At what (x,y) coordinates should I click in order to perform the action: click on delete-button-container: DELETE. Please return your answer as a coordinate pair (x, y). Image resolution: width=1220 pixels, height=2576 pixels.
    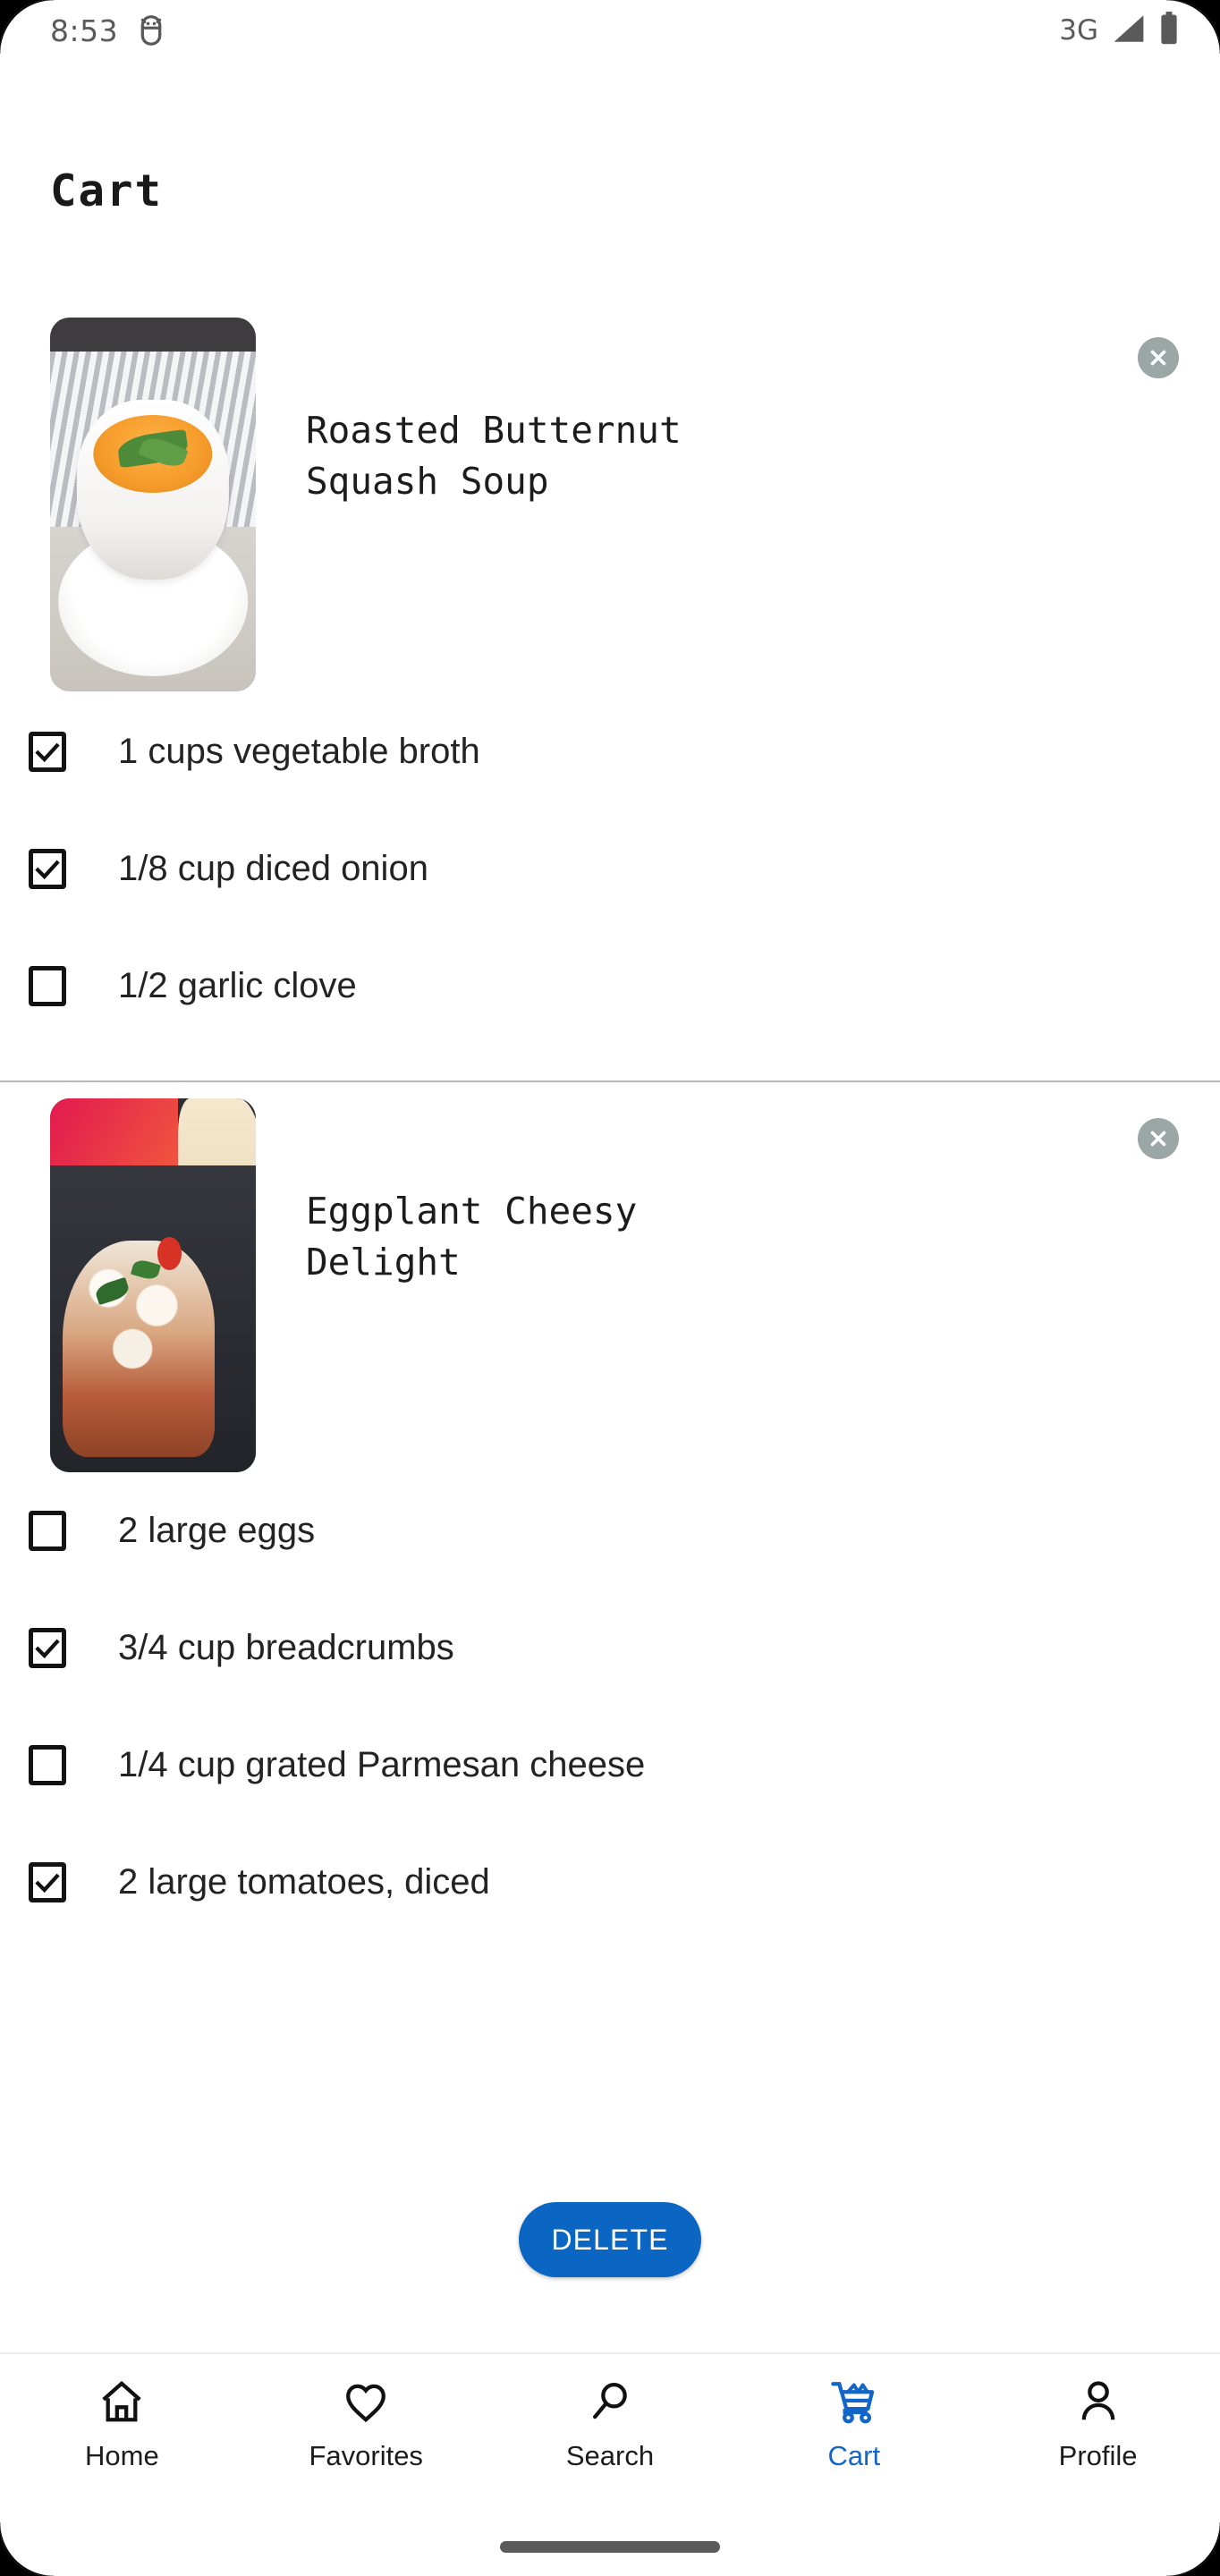
    Looking at the image, I should click on (610, 2239).